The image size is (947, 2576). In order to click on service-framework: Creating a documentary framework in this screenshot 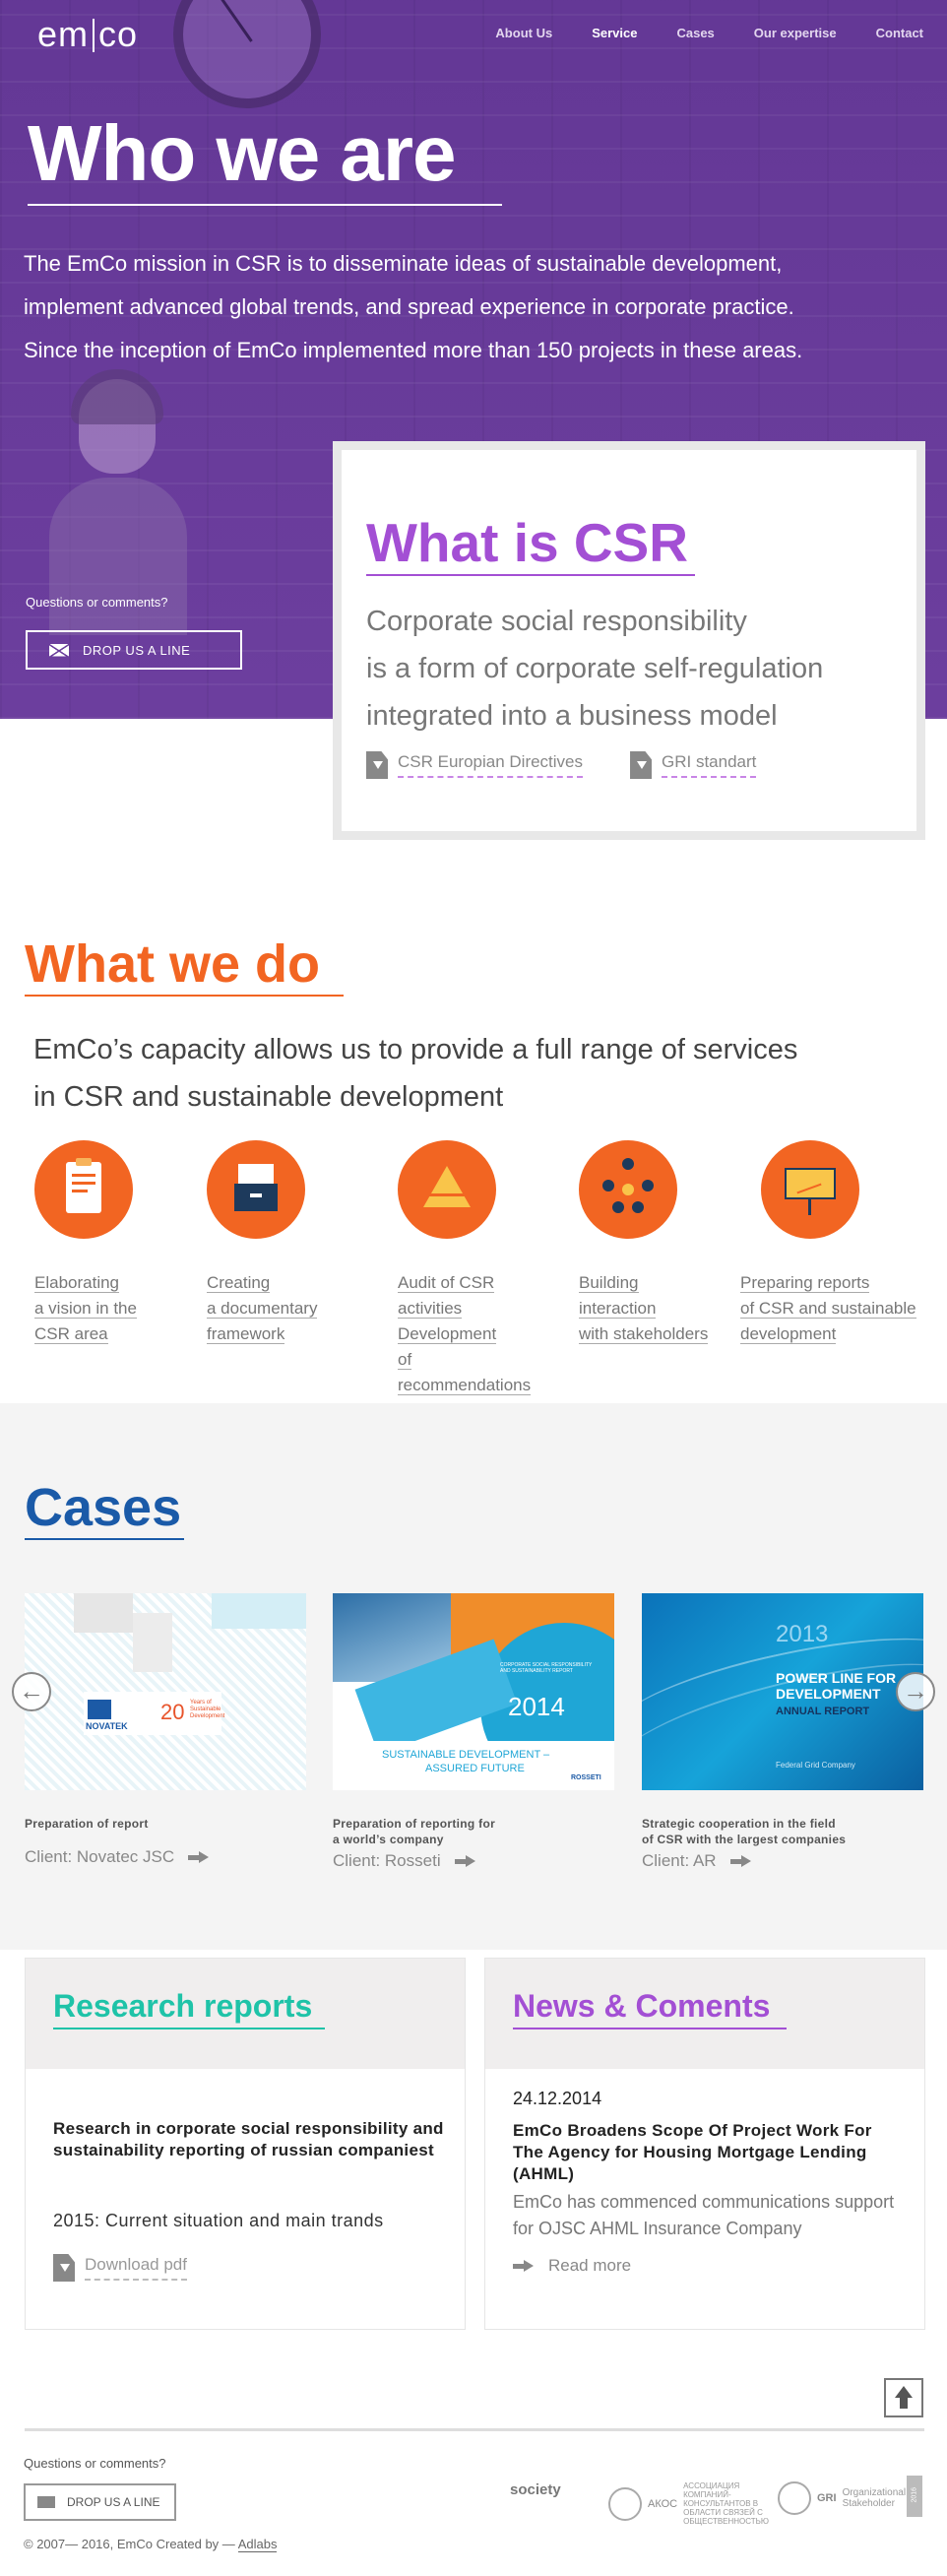, I will do `click(280, 1243)`.